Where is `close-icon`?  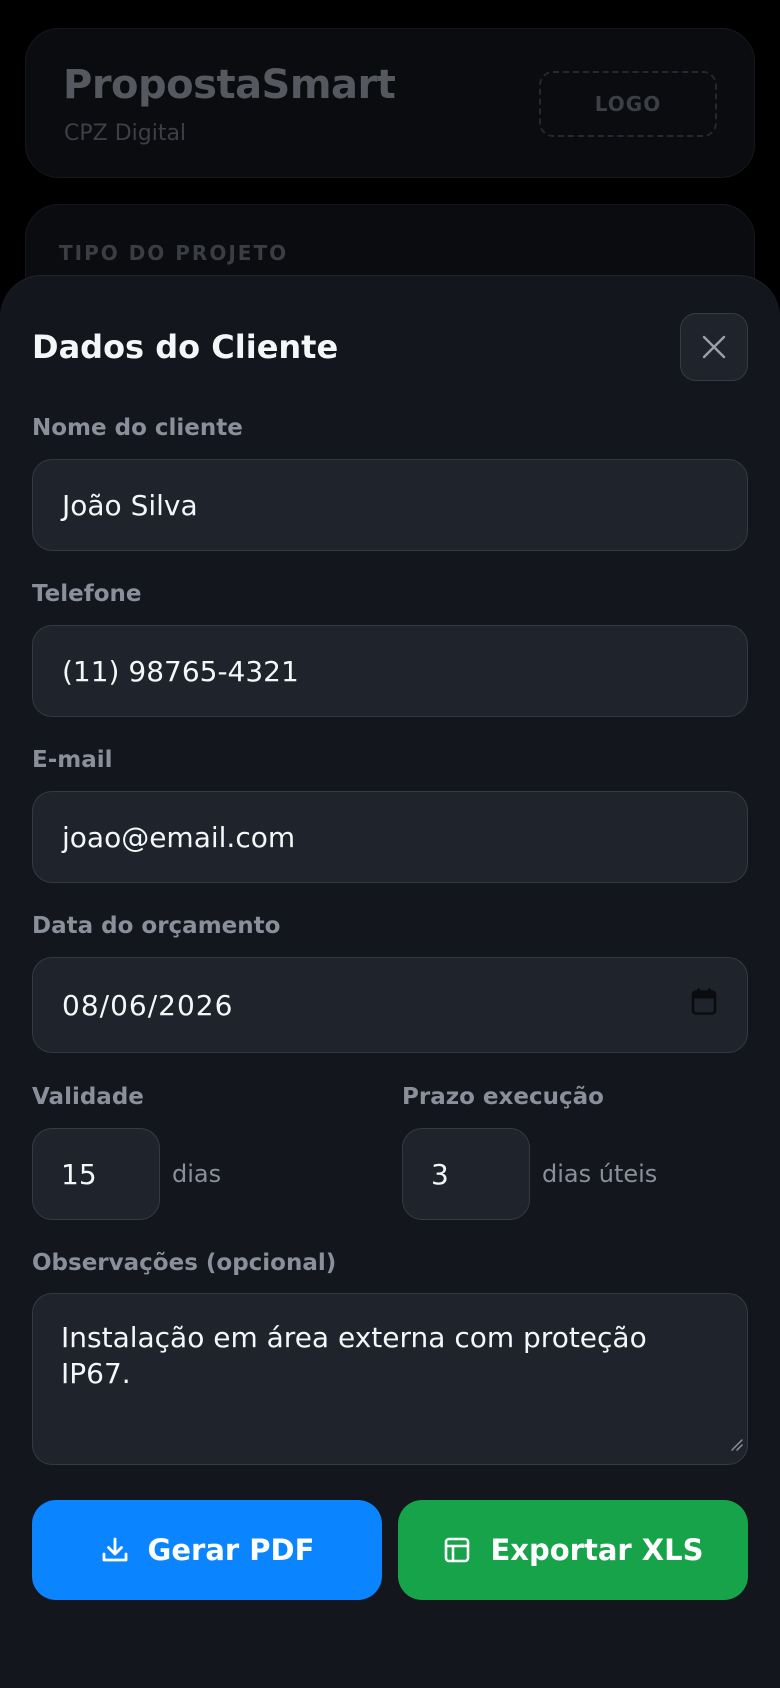 close-icon is located at coordinates (714, 347).